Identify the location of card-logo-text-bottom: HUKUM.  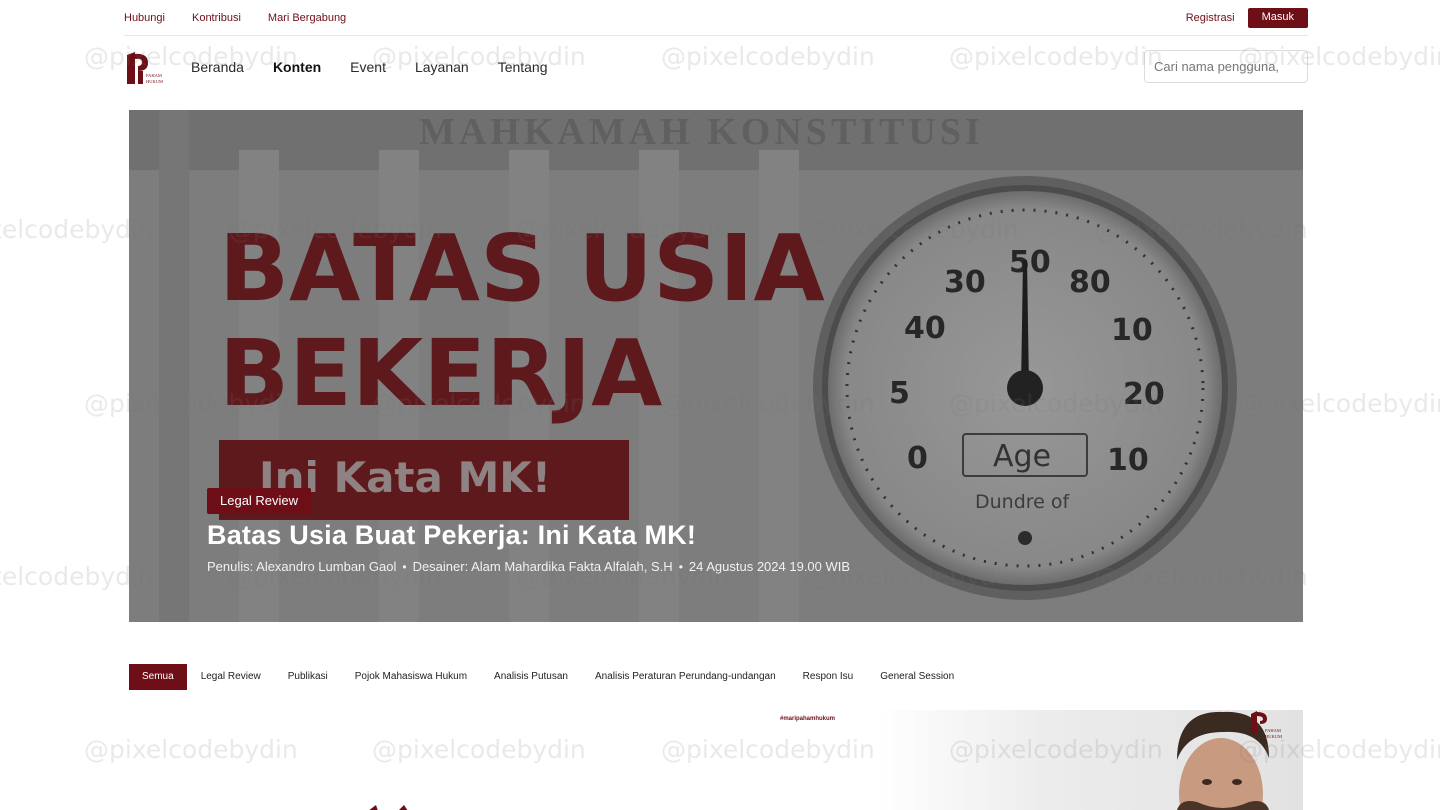
(1273, 736).